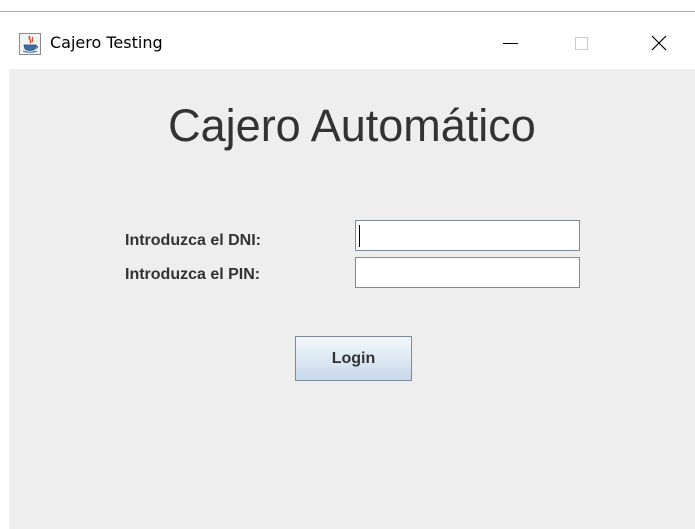  Describe the element at coordinates (106, 42) in the screenshot. I see `window-title: Cajero Testing` at that location.